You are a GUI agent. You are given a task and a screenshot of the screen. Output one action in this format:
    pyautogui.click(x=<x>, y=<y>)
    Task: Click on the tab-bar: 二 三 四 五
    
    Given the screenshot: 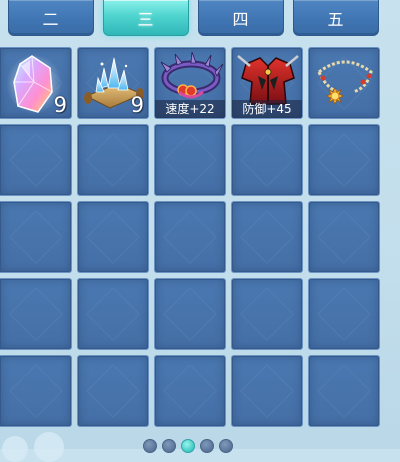 What is the action you would take?
    pyautogui.click(x=200, y=21)
    